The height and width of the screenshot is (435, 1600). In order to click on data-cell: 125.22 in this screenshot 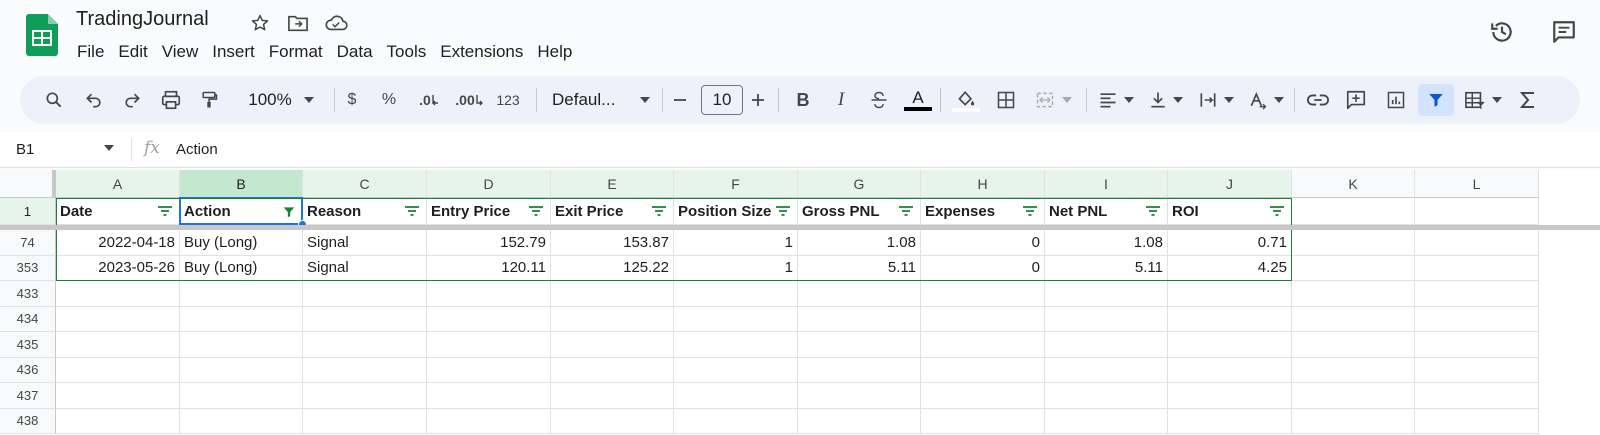, I will do `click(612, 268)`.